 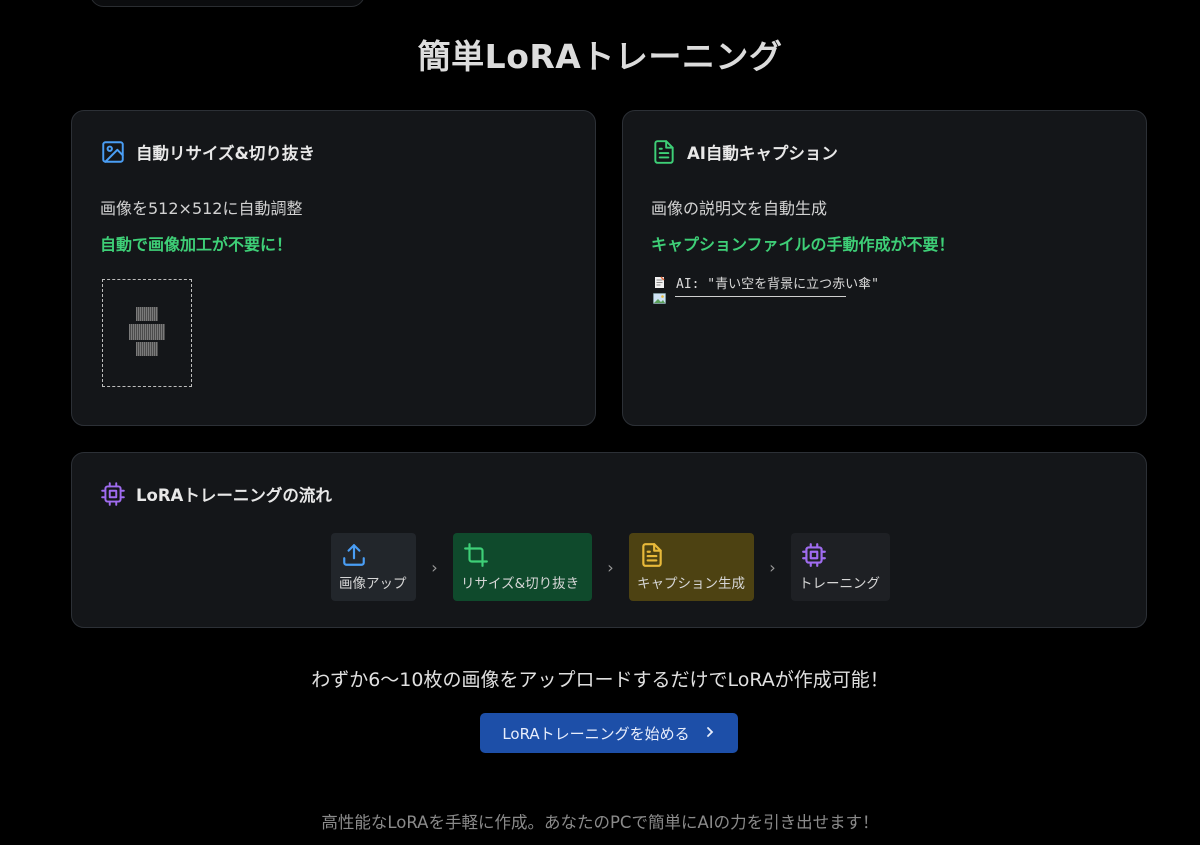 What do you see at coordinates (201, 208) in the screenshot?
I see `feature-description: 画像を512×512に自動調整` at bounding box center [201, 208].